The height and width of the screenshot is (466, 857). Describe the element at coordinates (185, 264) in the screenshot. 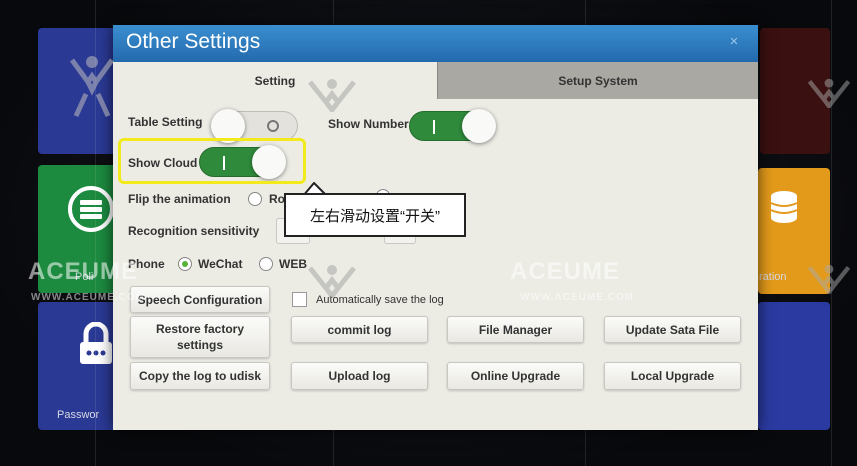

I see `phone-wechat-radio` at that location.